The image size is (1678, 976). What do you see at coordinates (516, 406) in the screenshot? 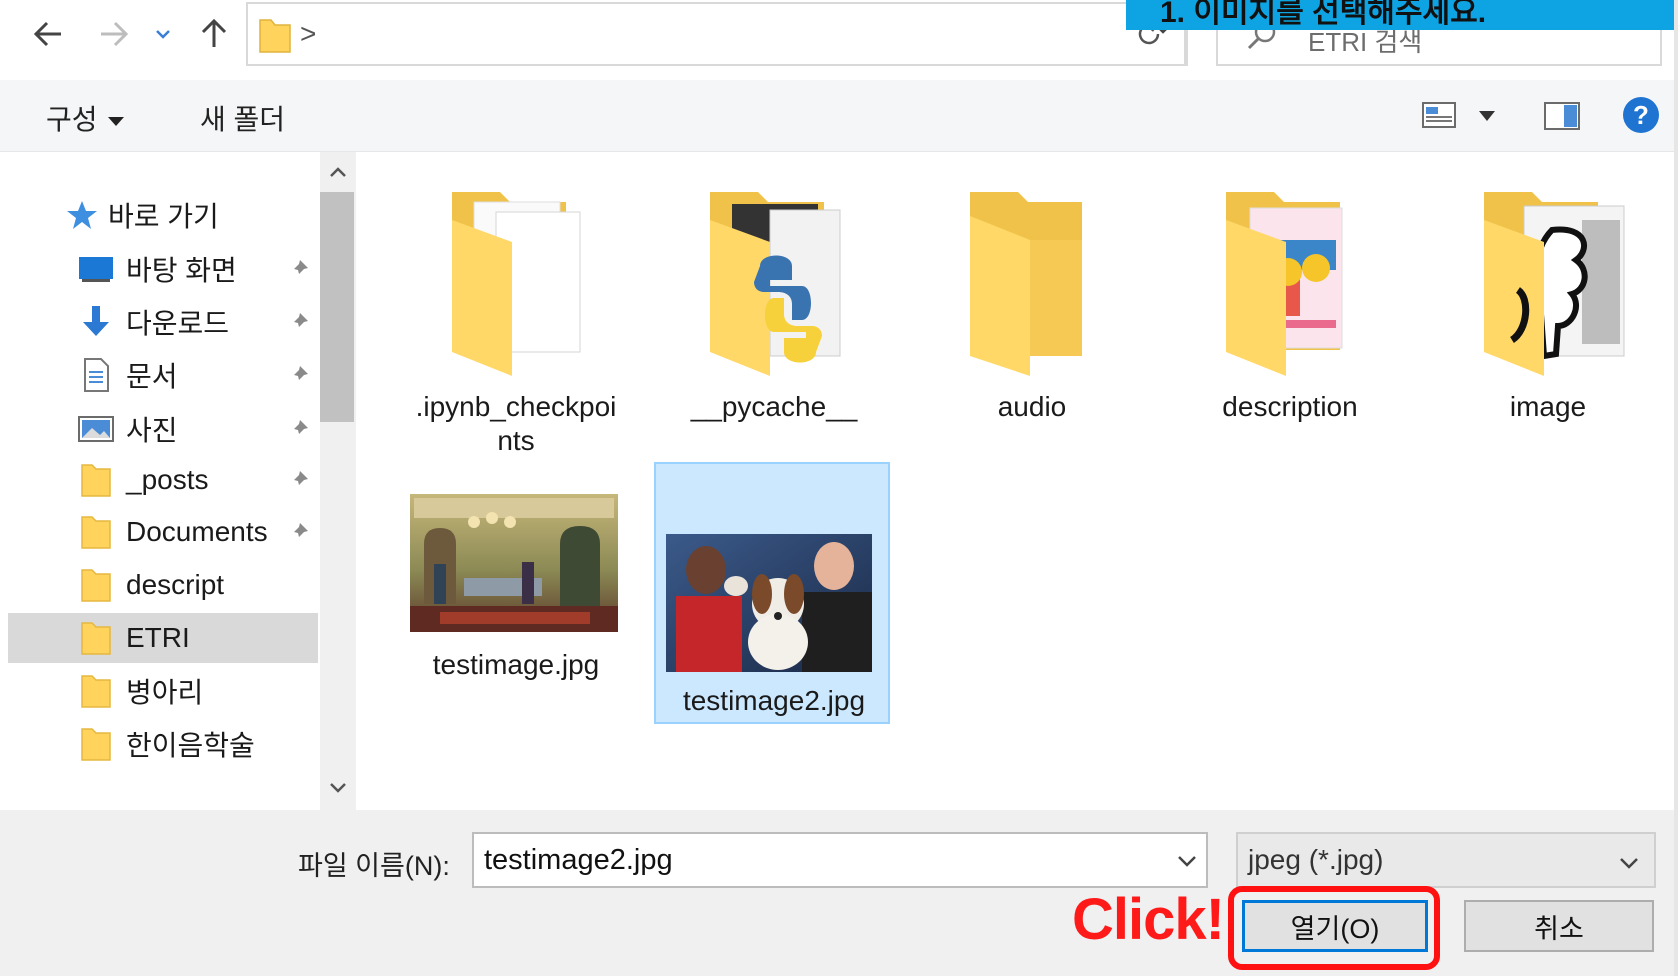
I see `file-name: .ipynb_checkpoi` at bounding box center [516, 406].